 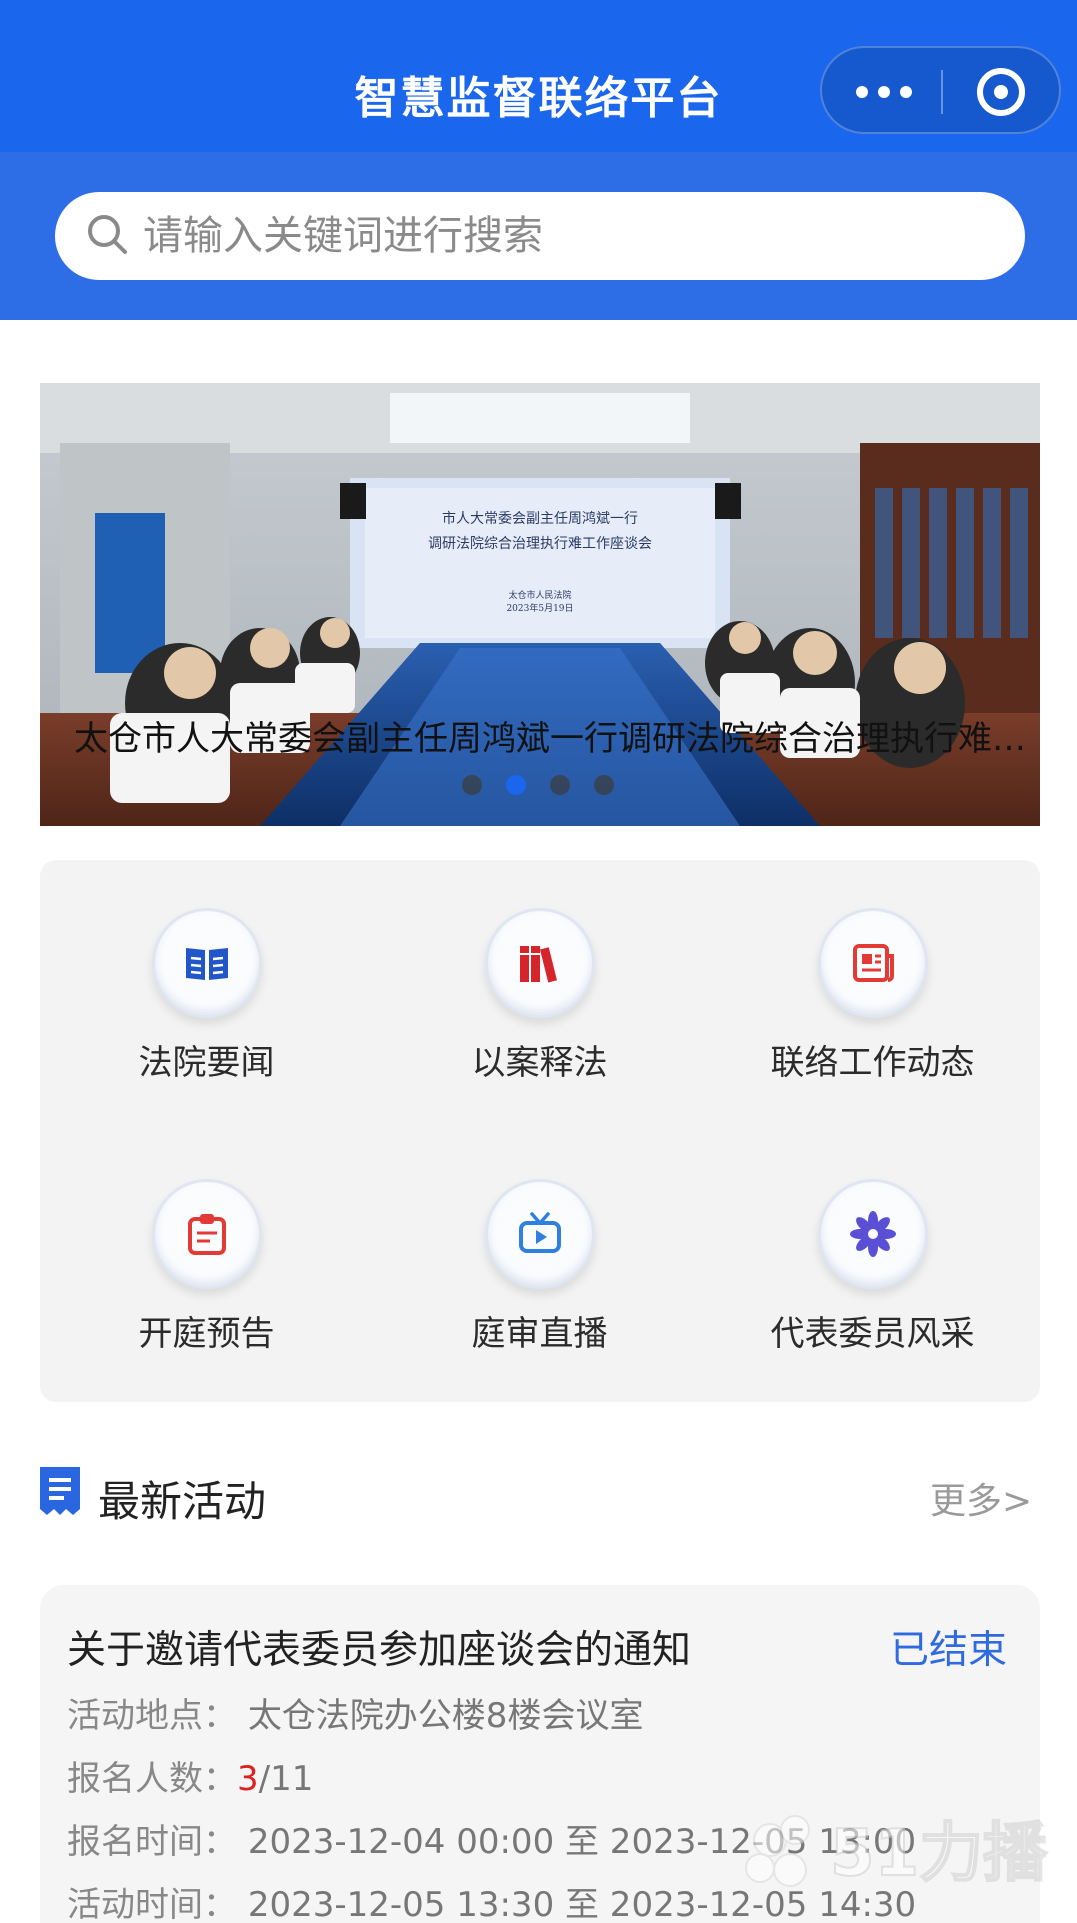 I want to click on screen-line-3: 太仓市人民法院, so click(x=539, y=595).